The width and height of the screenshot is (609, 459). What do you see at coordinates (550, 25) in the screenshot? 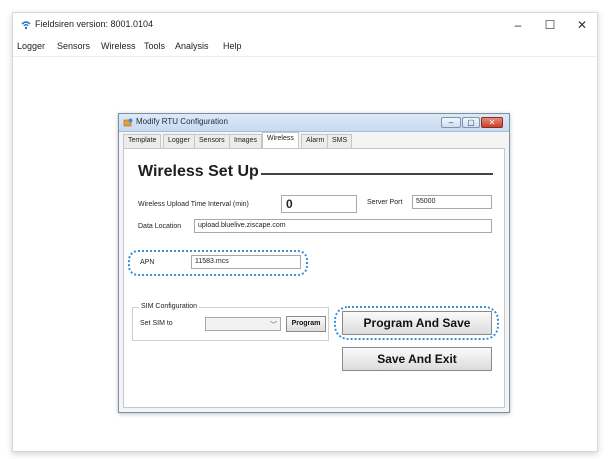
I see `maximize-button: ☐` at bounding box center [550, 25].